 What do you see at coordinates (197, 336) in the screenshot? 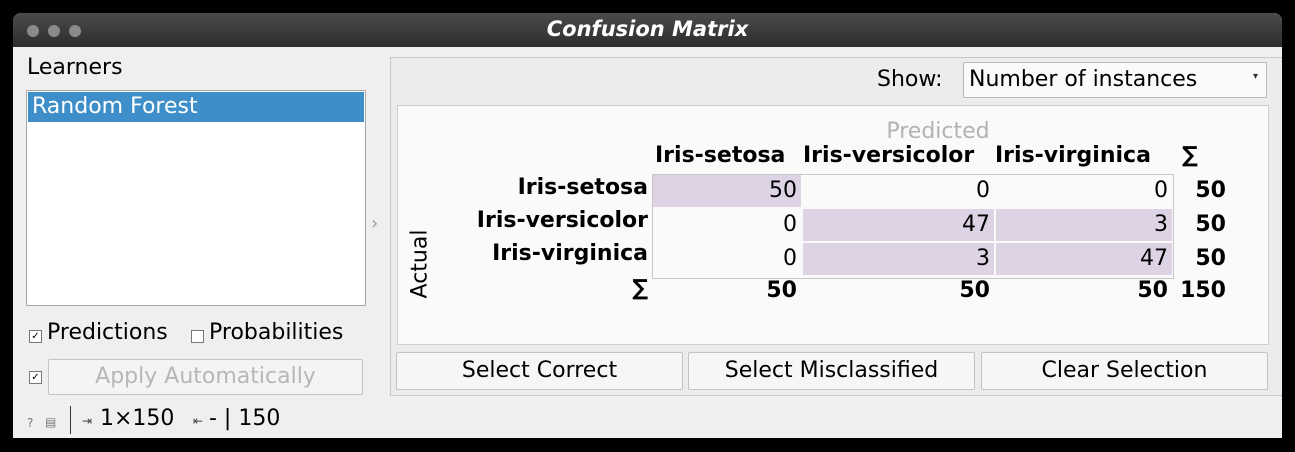
I see `probabilities-checkbox` at bounding box center [197, 336].